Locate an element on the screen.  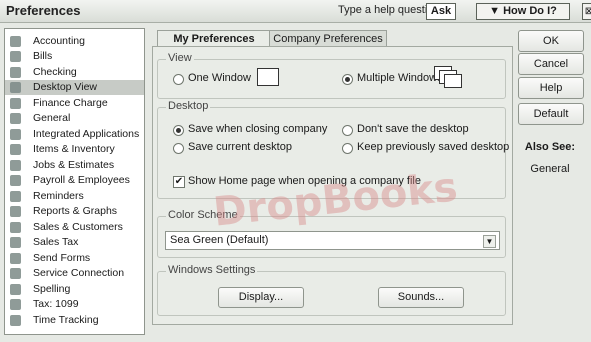
sidebar-item-payroll: Payroll & Employees is located at coordinates (74, 180).